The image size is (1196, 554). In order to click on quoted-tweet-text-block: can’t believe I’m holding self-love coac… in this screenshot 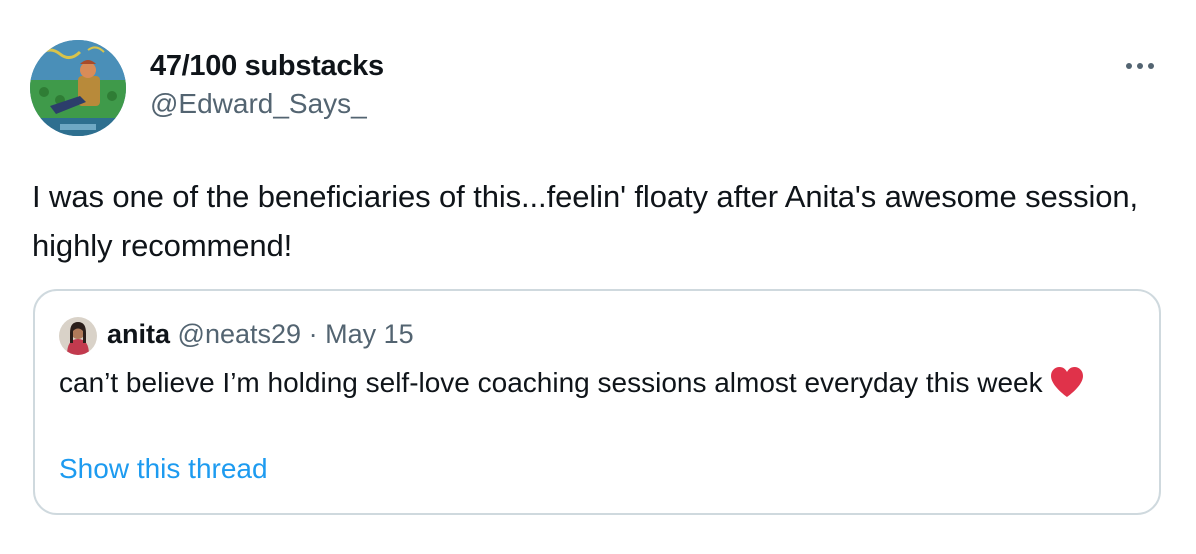, I will do `click(589, 386)`.